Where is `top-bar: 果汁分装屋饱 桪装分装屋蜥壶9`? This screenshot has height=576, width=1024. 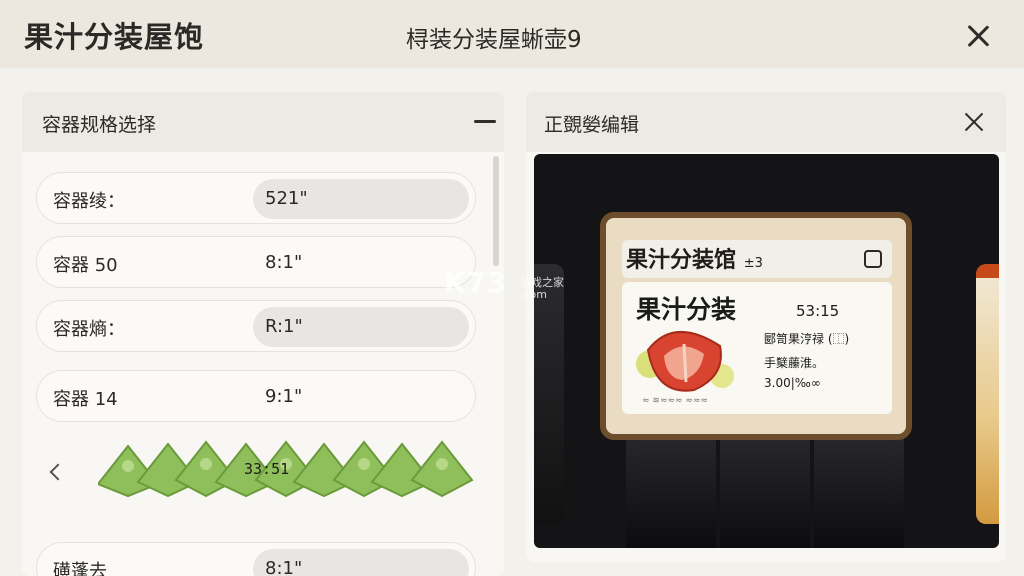
top-bar: 果汁分装屋饱 桪装分装屋蜥壶9 is located at coordinates (512, 34).